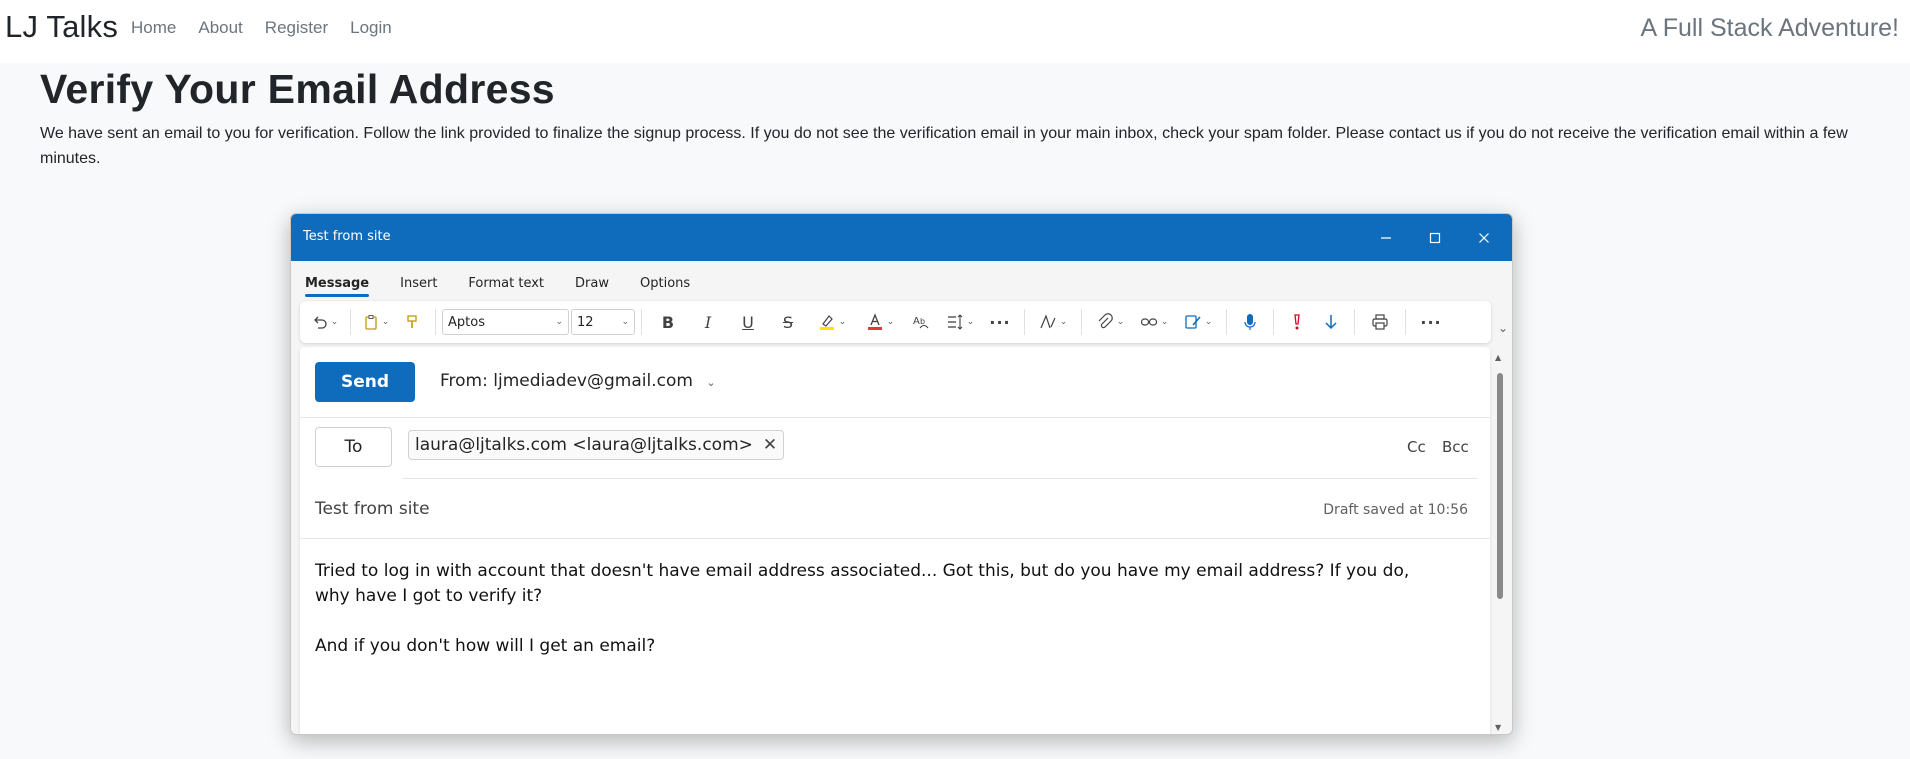 The height and width of the screenshot is (759, 1910). I want to click on font-name-value: Aptos, so click(466, 322).